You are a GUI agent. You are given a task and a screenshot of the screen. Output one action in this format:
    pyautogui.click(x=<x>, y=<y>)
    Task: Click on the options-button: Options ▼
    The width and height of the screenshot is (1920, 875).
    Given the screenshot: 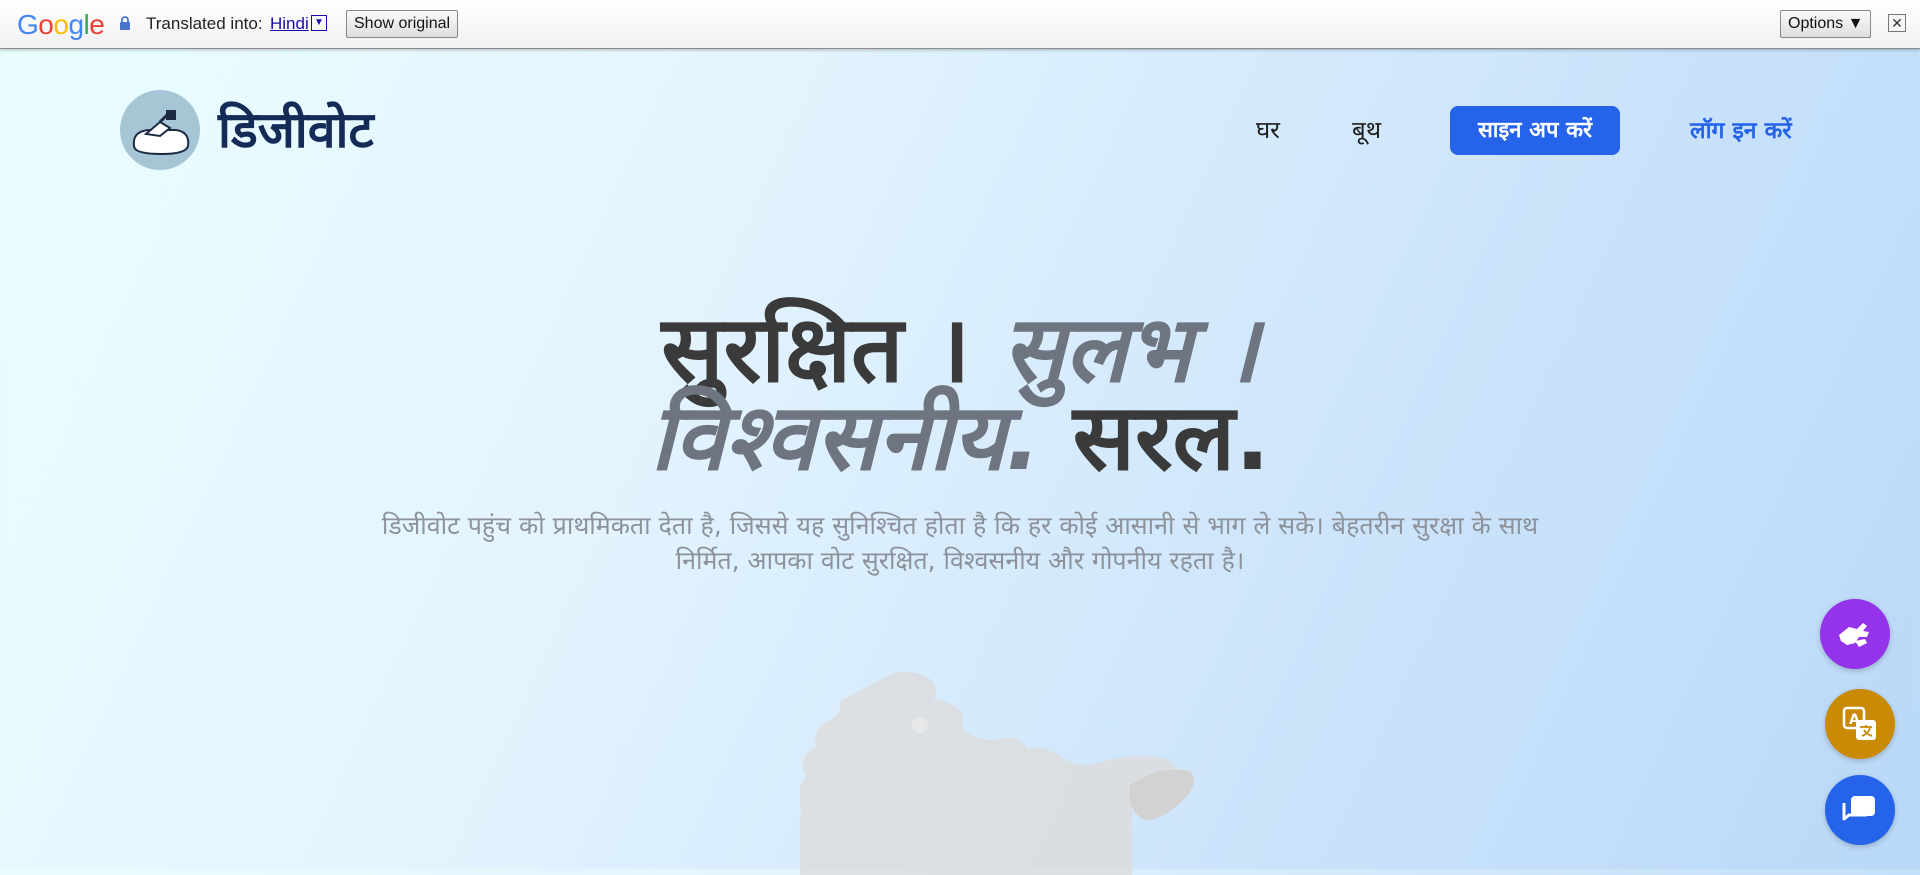 What is the action you would take?
    pyautogui.click(x=1826, y=24)
    